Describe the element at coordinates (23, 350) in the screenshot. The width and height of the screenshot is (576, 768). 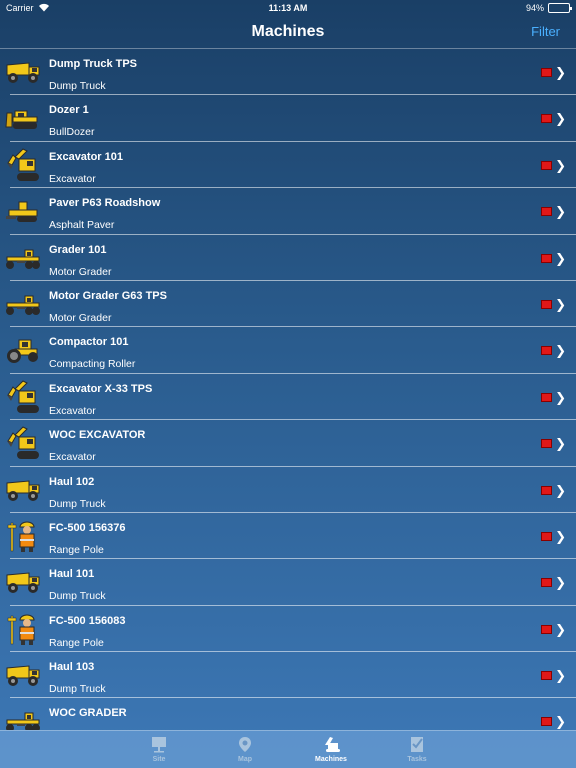
I see `roller-icon` at that location.